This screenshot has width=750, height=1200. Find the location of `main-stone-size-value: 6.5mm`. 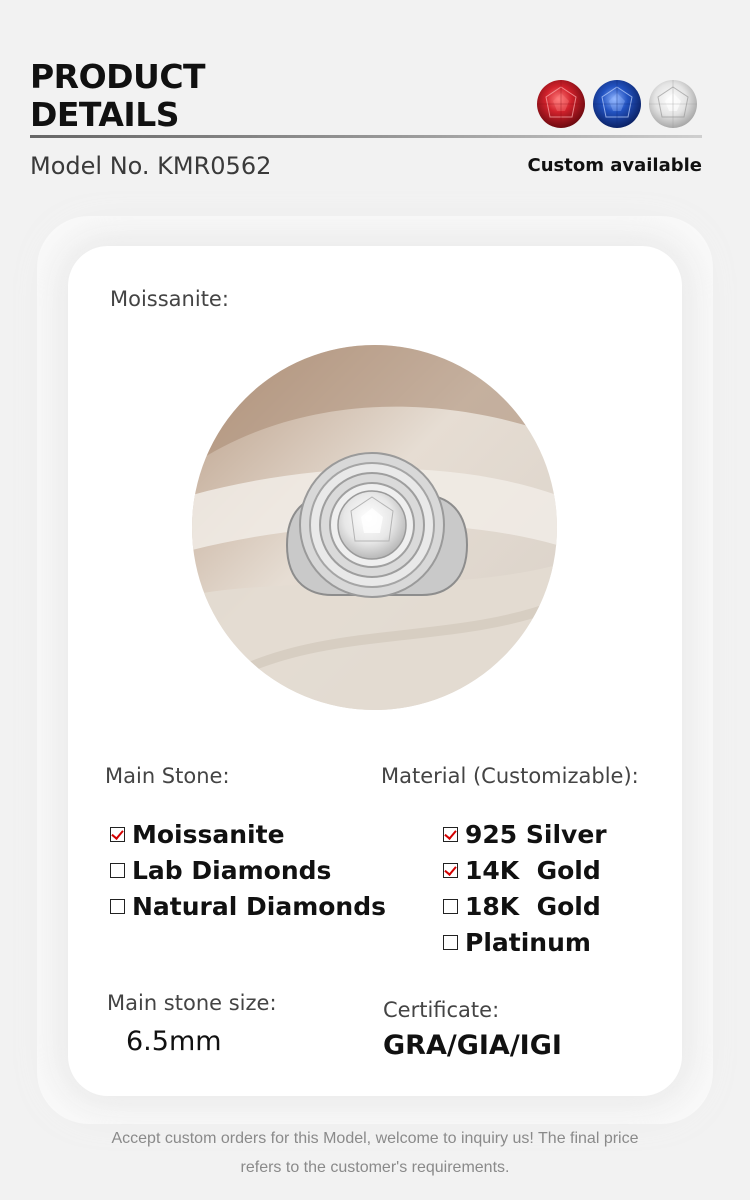

main-stone-size-value: 6.5mm is located at coordinates (174, 1041).